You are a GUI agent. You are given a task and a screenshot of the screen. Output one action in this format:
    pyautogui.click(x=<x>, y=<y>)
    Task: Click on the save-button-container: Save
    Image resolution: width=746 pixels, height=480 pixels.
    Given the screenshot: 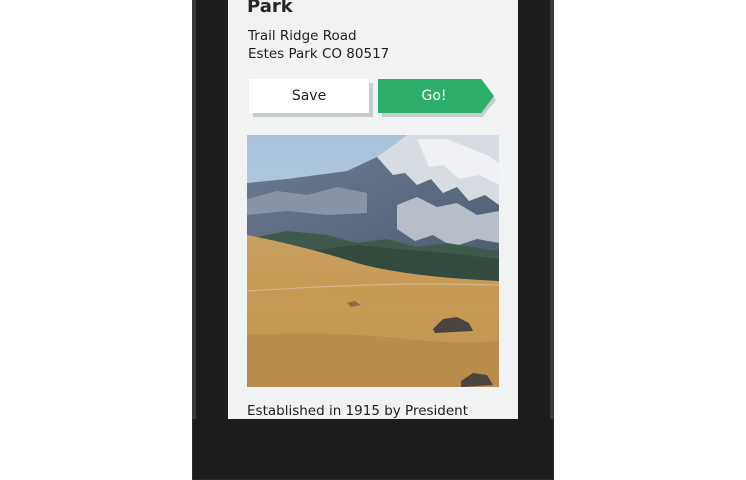 What is the action you would take?
    pyautogui.click(x=312, y=98)
    